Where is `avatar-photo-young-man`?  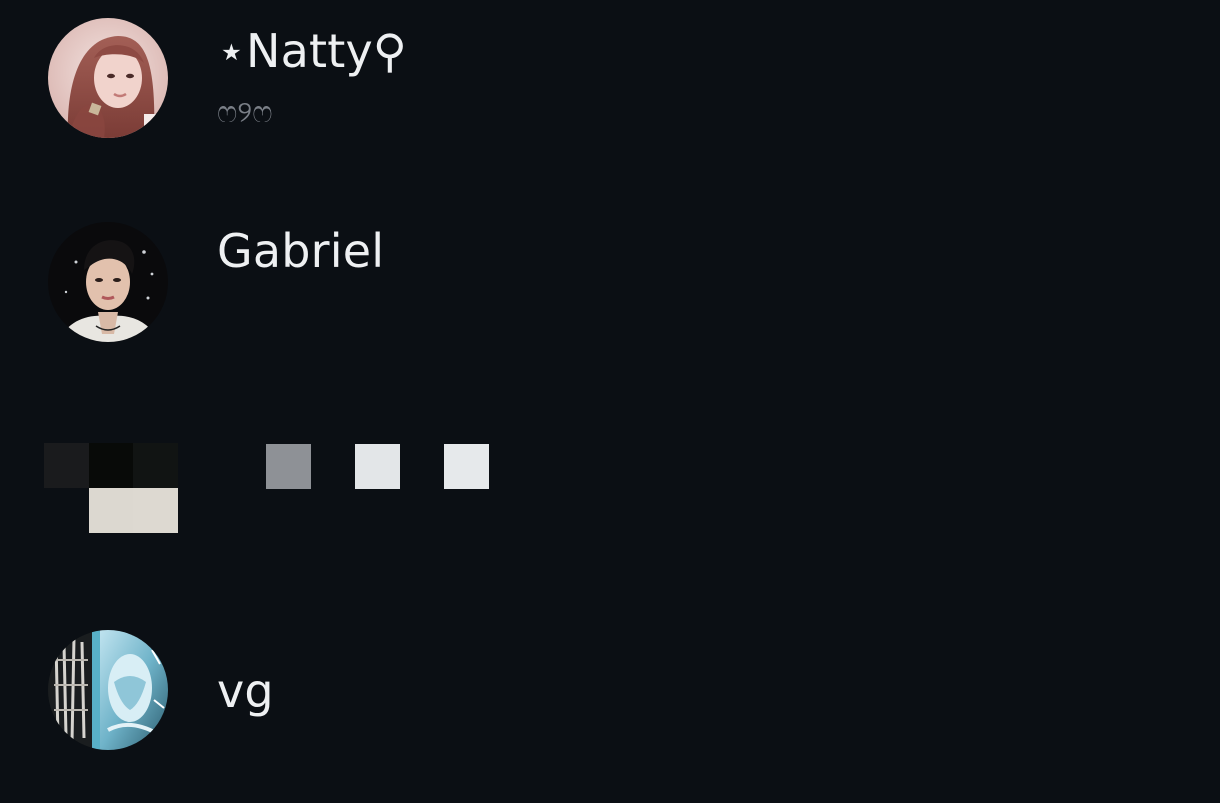 avatar-photo-young-man is located at coordinates (108, 282).